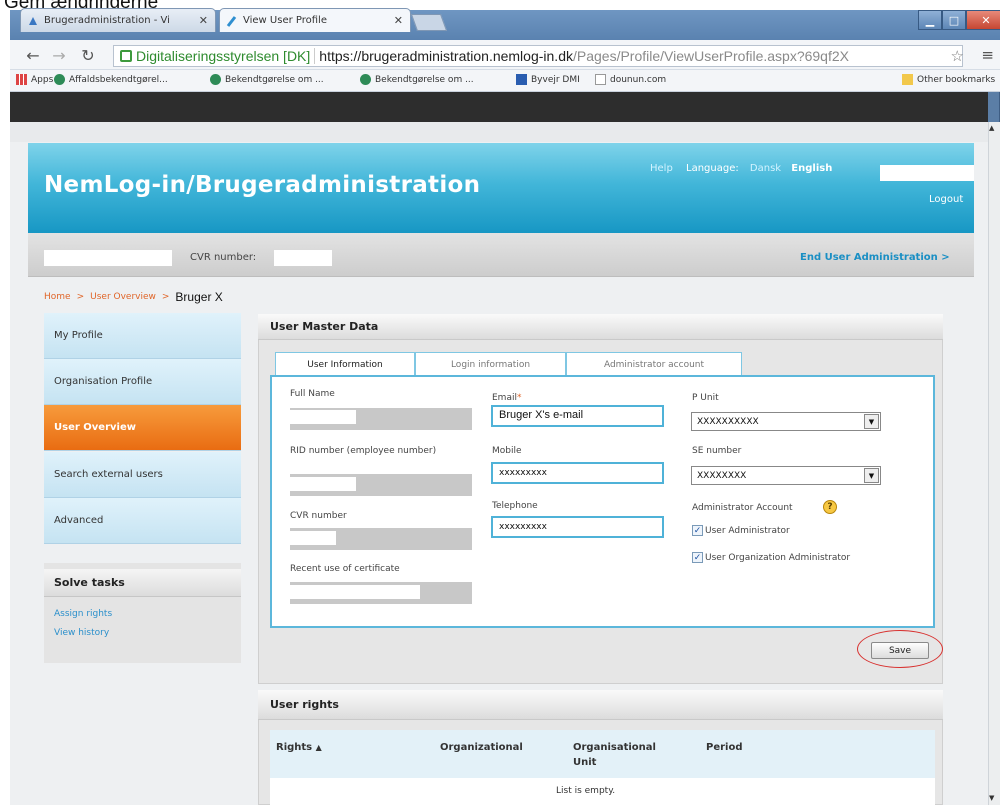 The image size is (1000, 805). I want to click on full-name-label: Full Name, so click(312, 394).